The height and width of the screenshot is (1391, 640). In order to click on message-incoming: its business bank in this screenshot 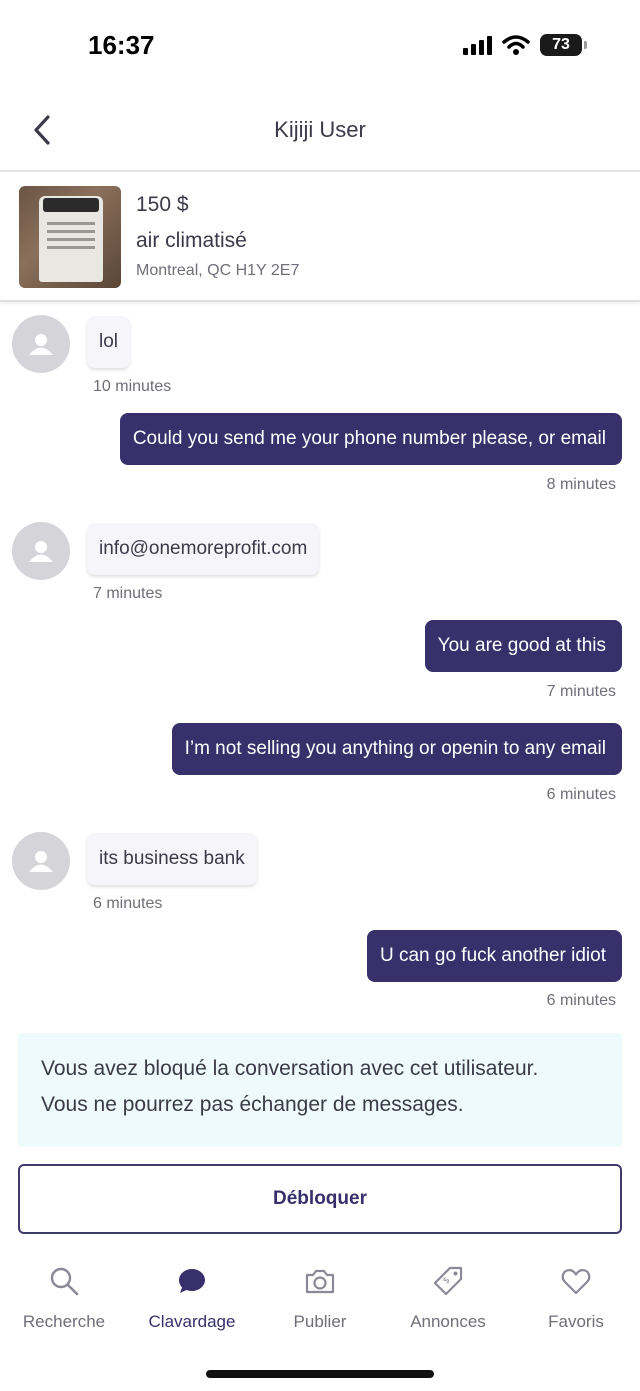, I will do `click(172, 859)`.